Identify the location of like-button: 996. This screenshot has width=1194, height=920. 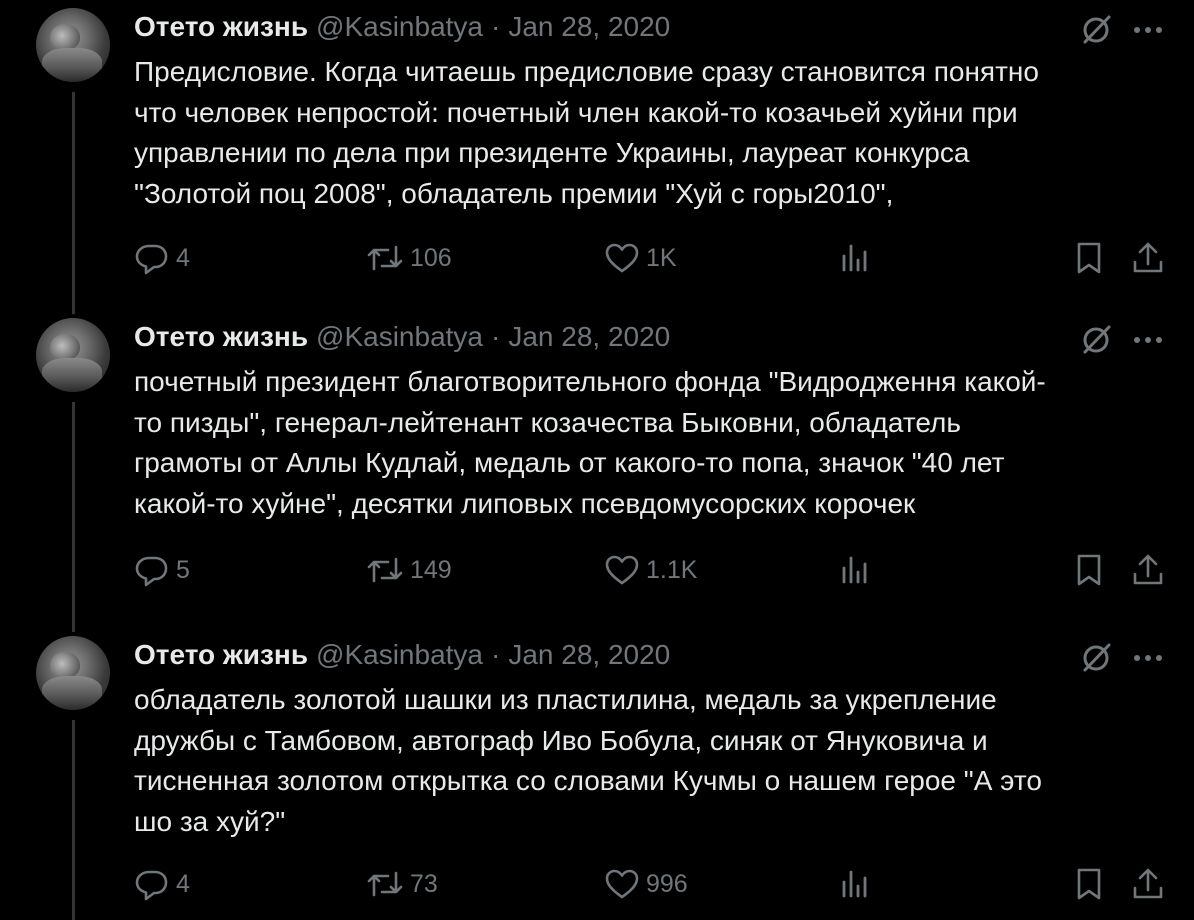
(646, 884).